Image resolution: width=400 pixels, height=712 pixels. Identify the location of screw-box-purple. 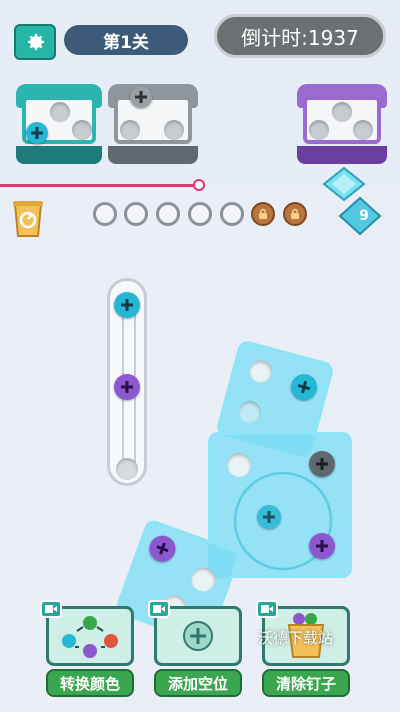
(342, 122).